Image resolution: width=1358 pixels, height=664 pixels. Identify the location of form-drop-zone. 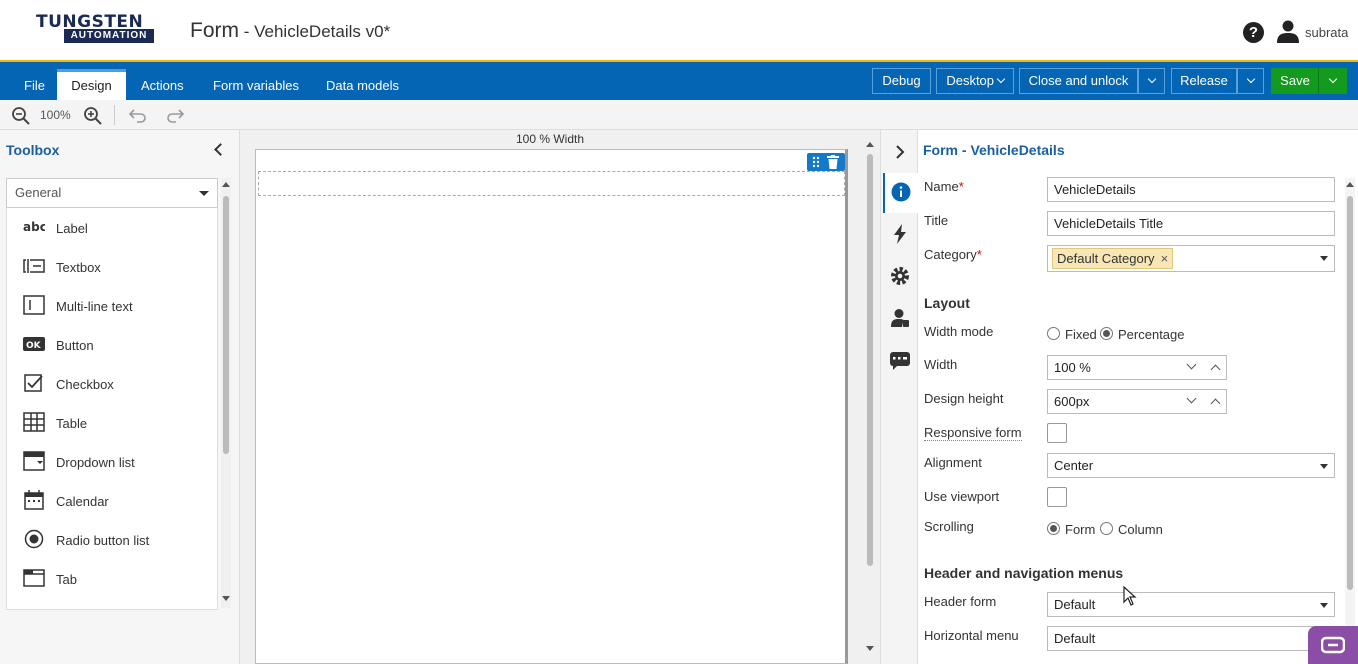
(551, 183).